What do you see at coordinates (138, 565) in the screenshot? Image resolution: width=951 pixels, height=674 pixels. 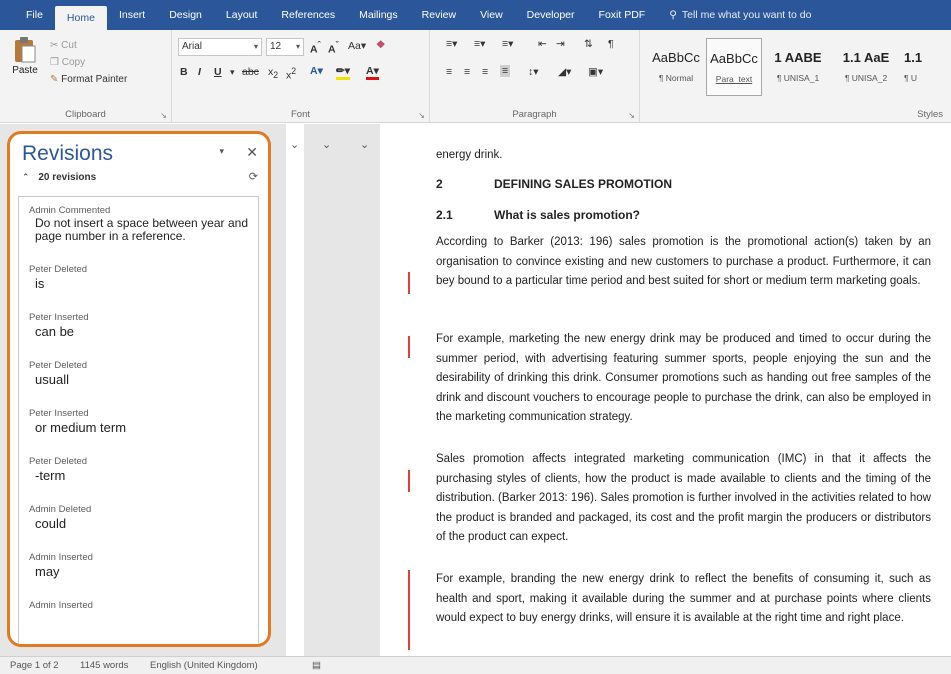 I see `revision-item: Admin Inserted may` at bounding box center [138, 565].